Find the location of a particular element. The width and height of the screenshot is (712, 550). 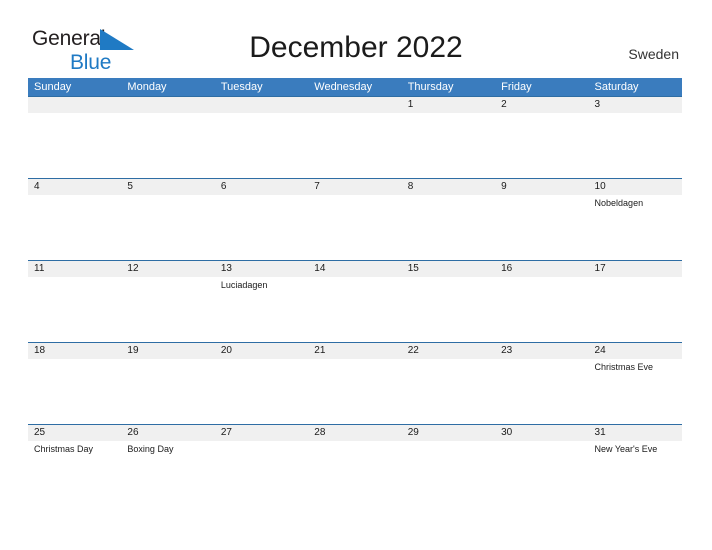

day-event: Christmas Eve is located at coordinates (624, 367).